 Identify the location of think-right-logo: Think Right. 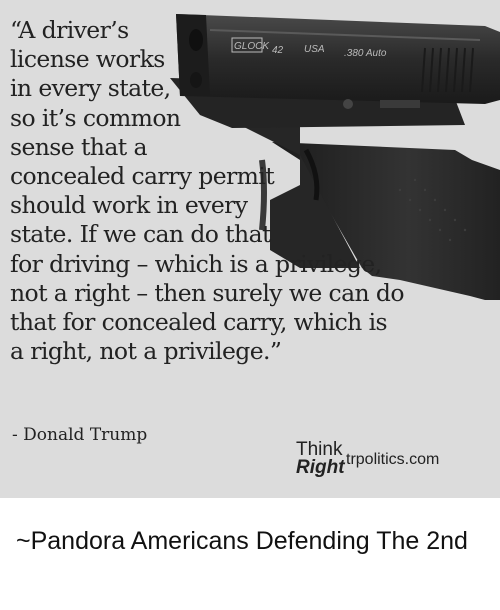
(320, 459).